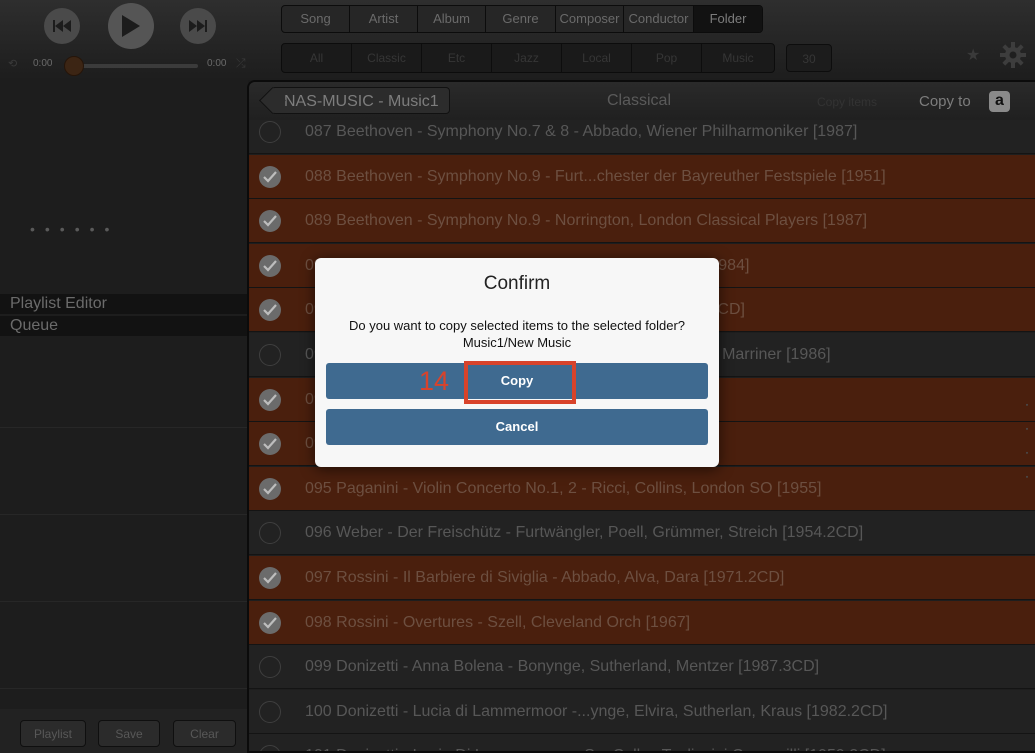 This screenshot has width=1035, height=753. What do you see at coordinates (999, 101) in the screenshot?
I see `a-icon: a` at bounding box center [999, 101].